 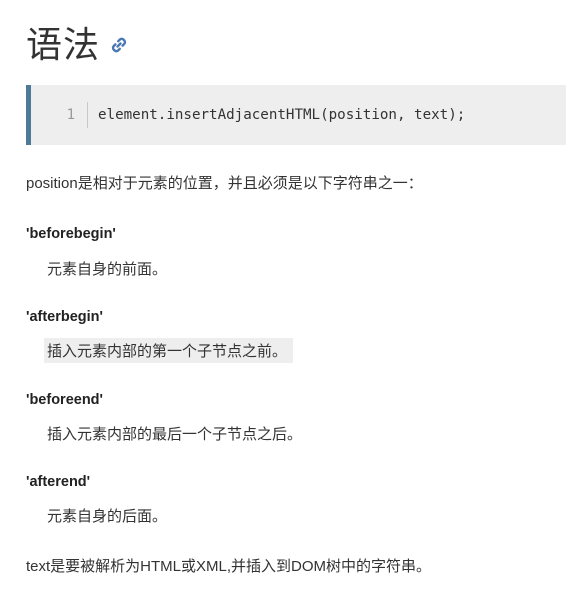 I want to click on page-title-row: 语法, so click(x=77, y=42).